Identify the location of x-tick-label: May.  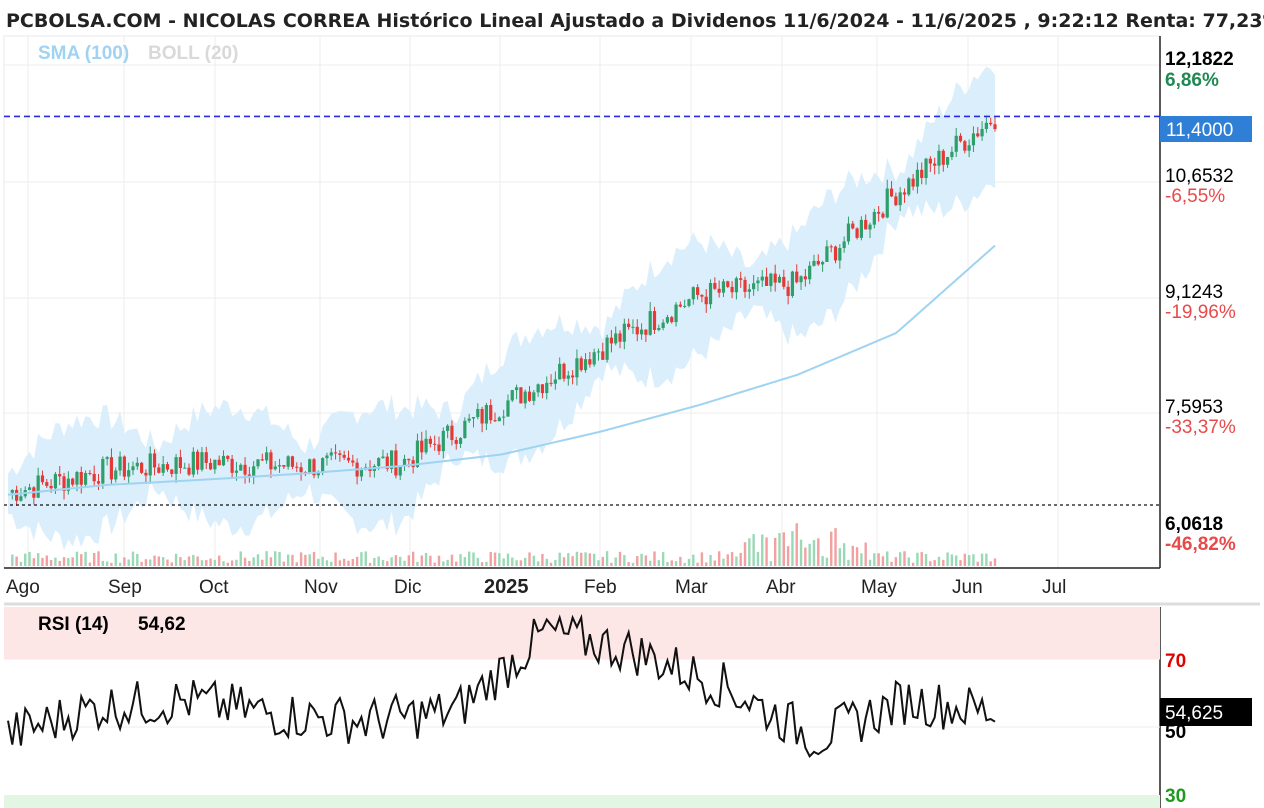
(879, 587).